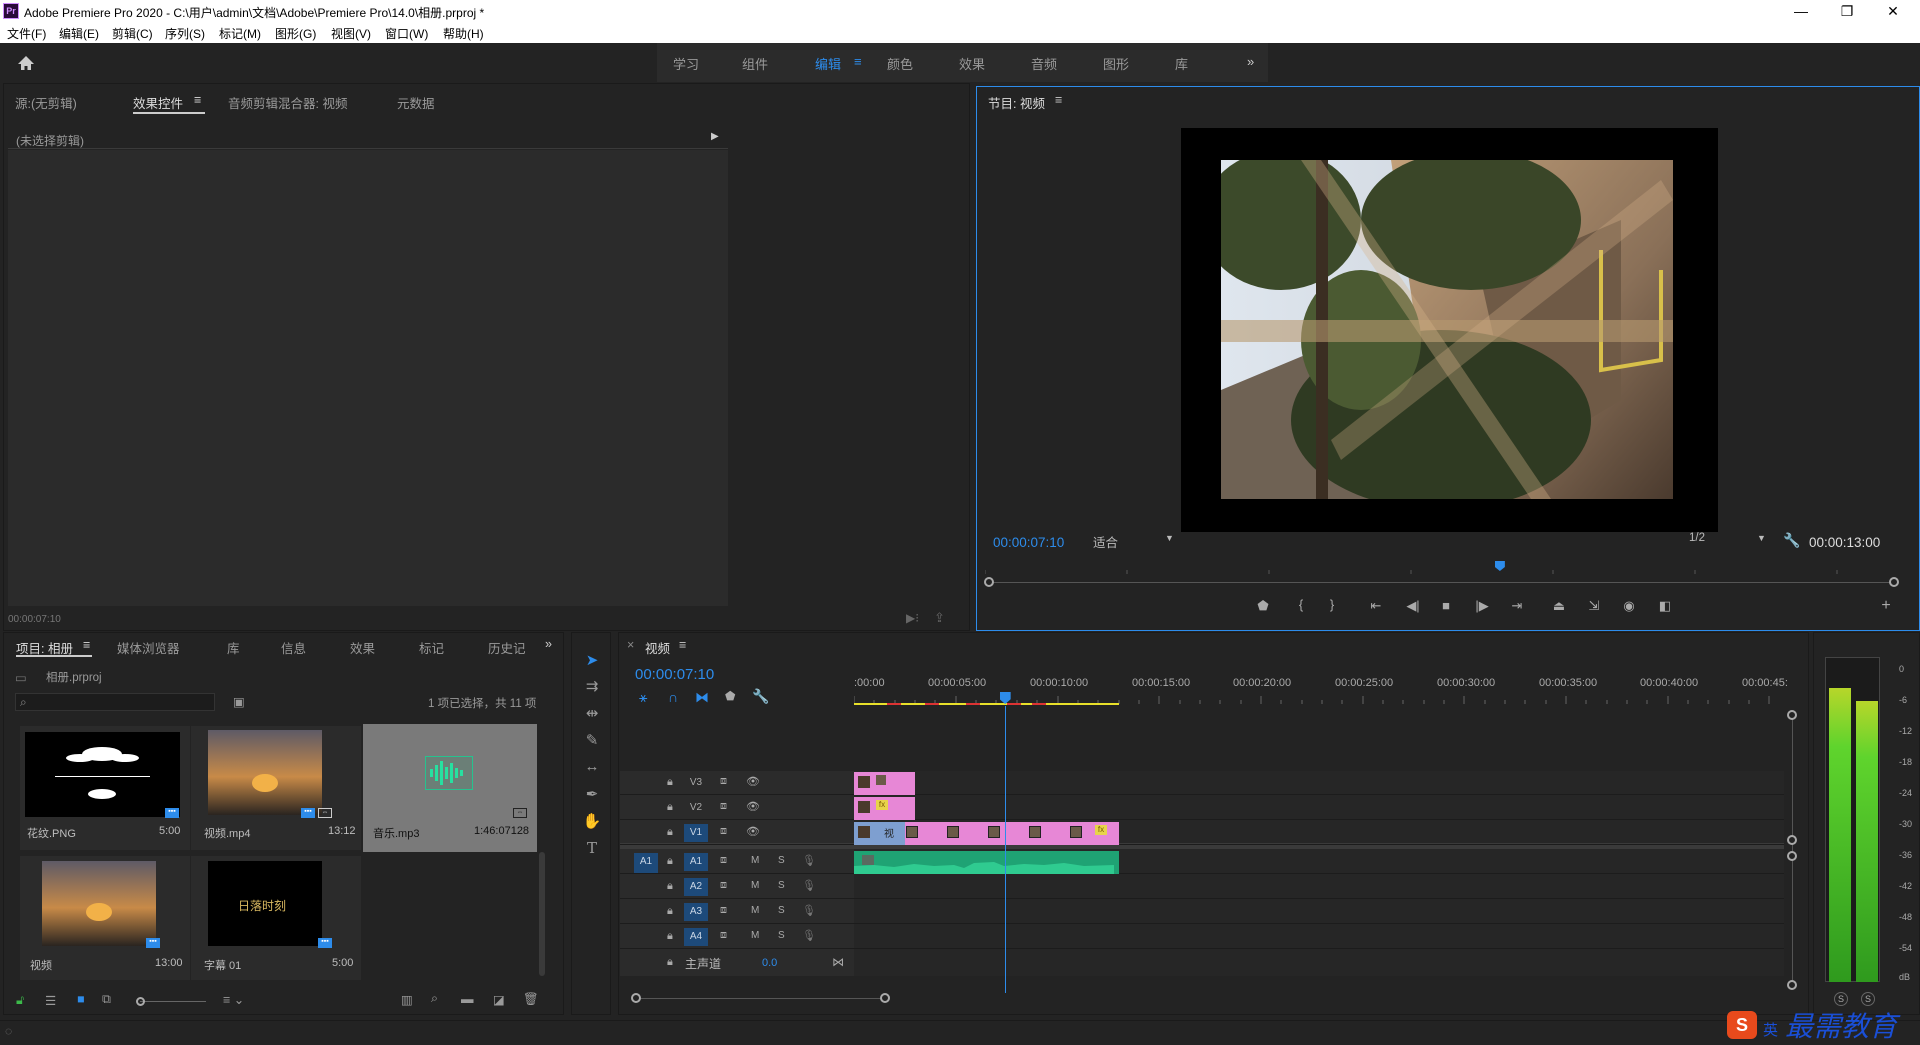 This screenshot has width=1920, height=1045. Describe the element at coordinates (499, 999) in the screenshot. I see `new-item-icon: ◪` at that location.